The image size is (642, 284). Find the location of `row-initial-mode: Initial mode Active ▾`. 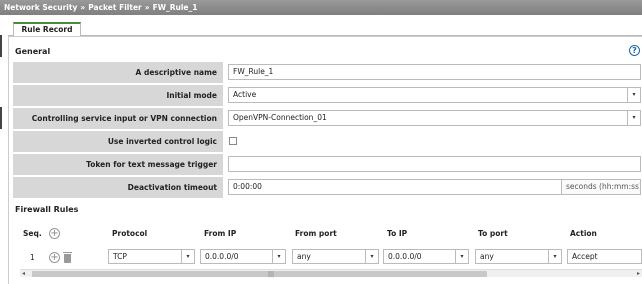

row-initial-mode: Initial mode Active ▾ is located at coordinates (327, 95).